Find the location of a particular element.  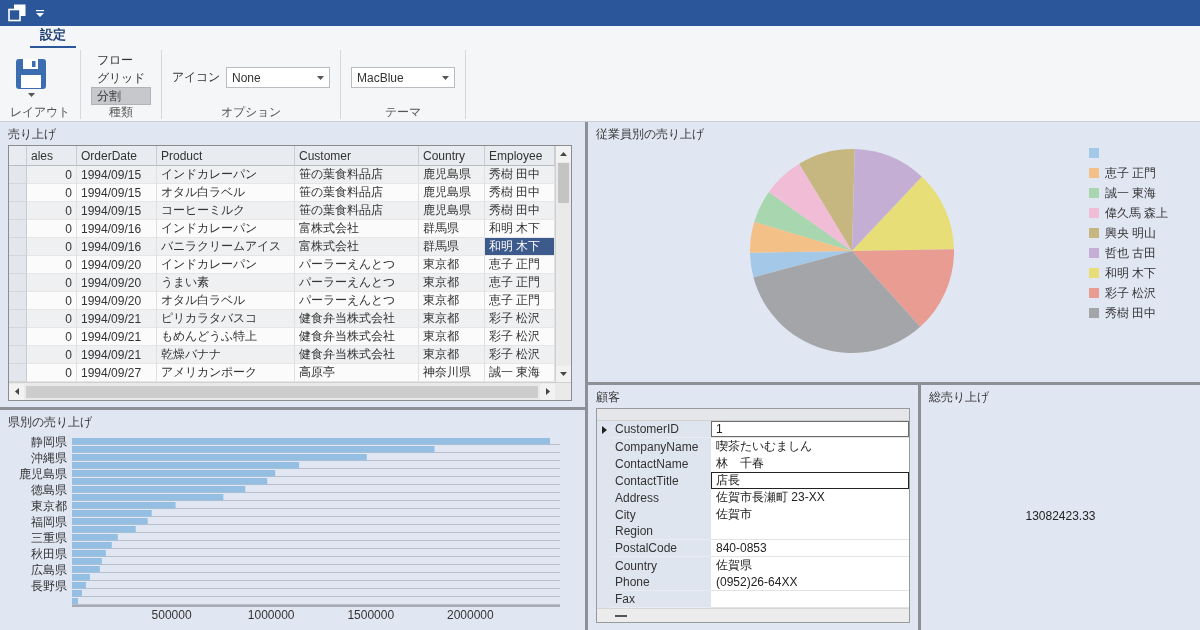

scroll-down-button is located at coordinates (563, 374).